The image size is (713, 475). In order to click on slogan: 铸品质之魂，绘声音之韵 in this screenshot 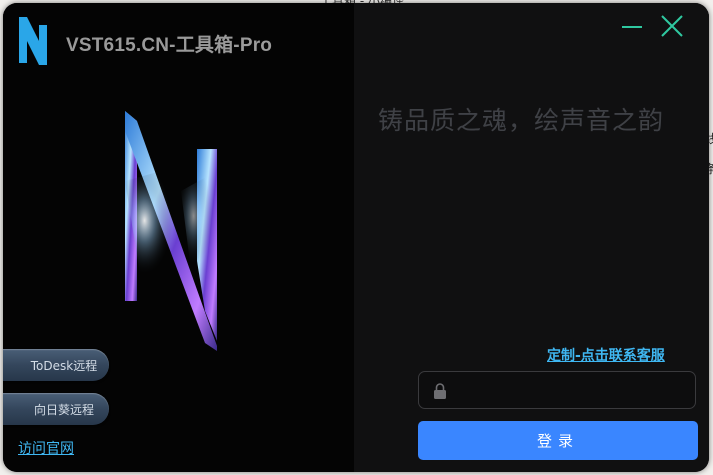, I will do `click(521, 120)`.